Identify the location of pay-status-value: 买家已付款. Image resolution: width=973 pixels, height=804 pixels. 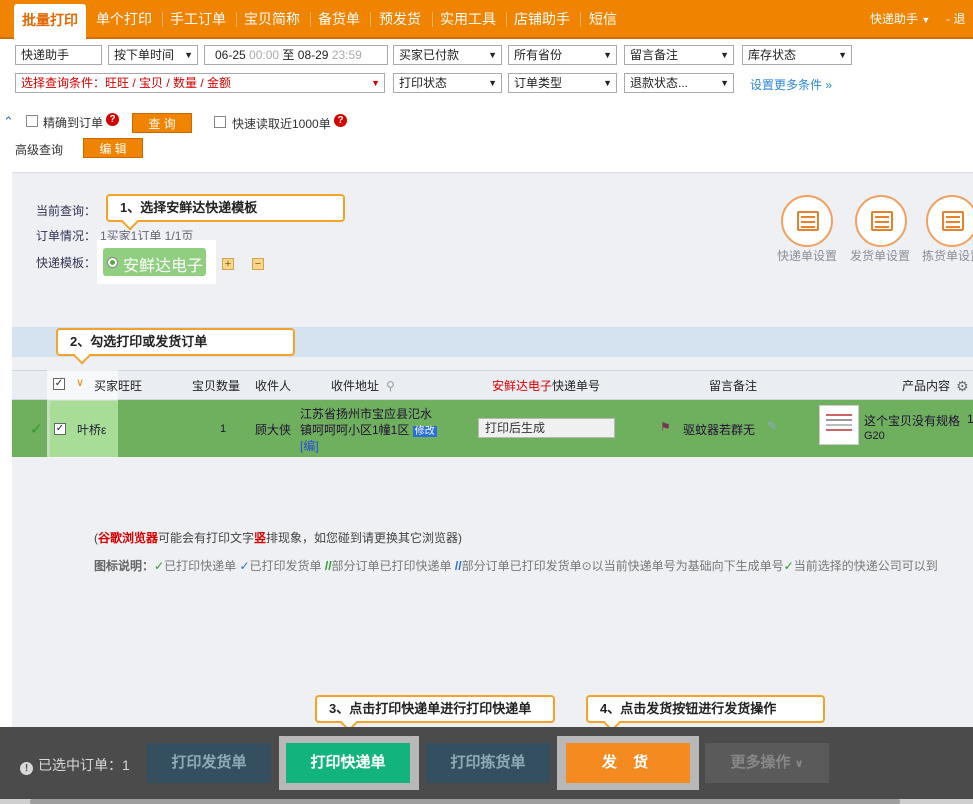
(429, 55).